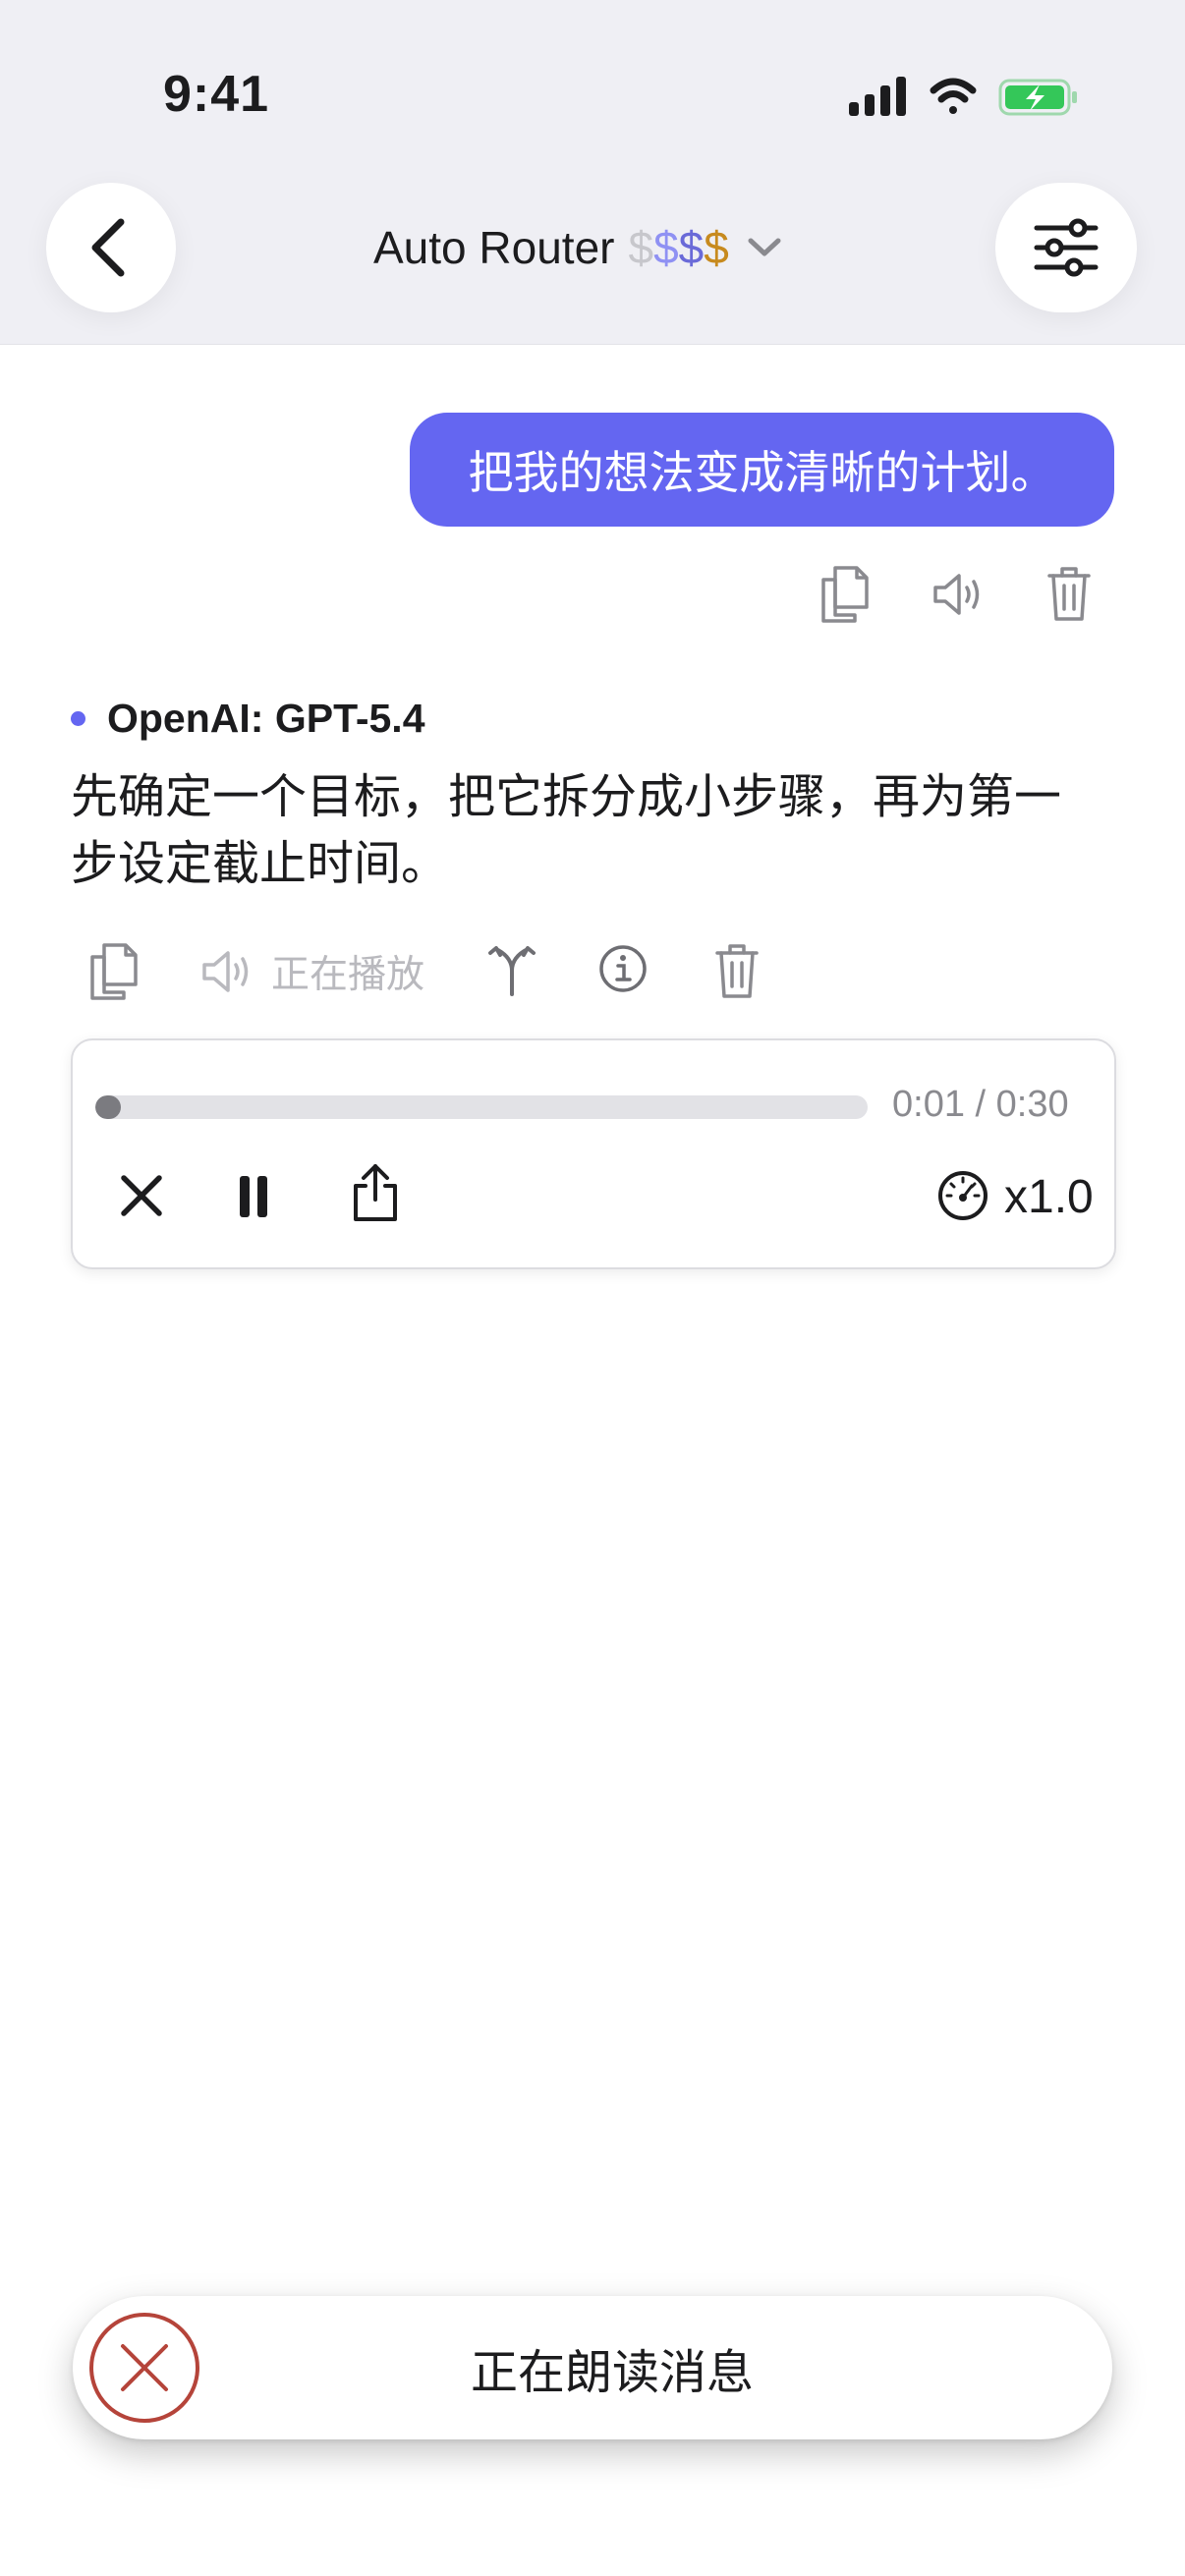 Image resolution: width=1185 pixels, height=2576 pixels. What do you see at coordinates (494, 247) in the screenshot?
I see `model-name: Auto Router` at bounding box center [494, 247].